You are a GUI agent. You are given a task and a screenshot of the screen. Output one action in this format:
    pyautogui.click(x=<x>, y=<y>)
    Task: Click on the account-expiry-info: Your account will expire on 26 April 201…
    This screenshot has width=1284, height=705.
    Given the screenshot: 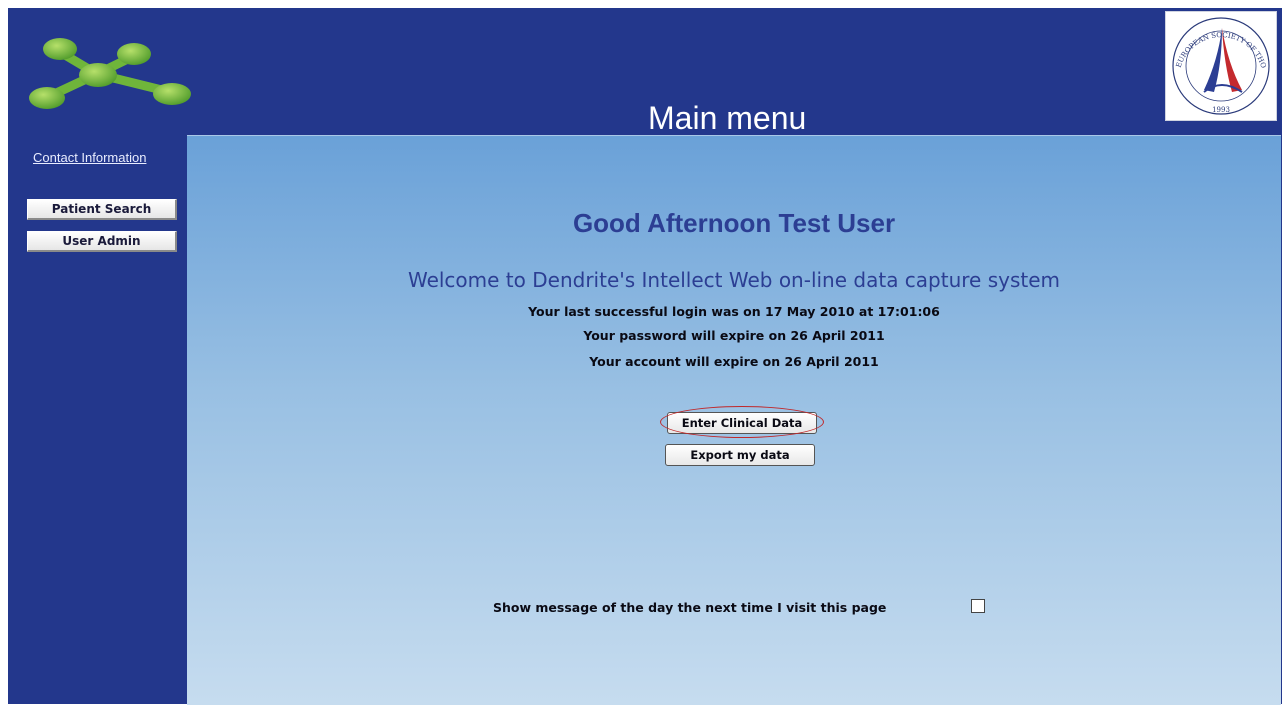 What is the action you would take?
    pyautogui.click(x=734, y=361)
    